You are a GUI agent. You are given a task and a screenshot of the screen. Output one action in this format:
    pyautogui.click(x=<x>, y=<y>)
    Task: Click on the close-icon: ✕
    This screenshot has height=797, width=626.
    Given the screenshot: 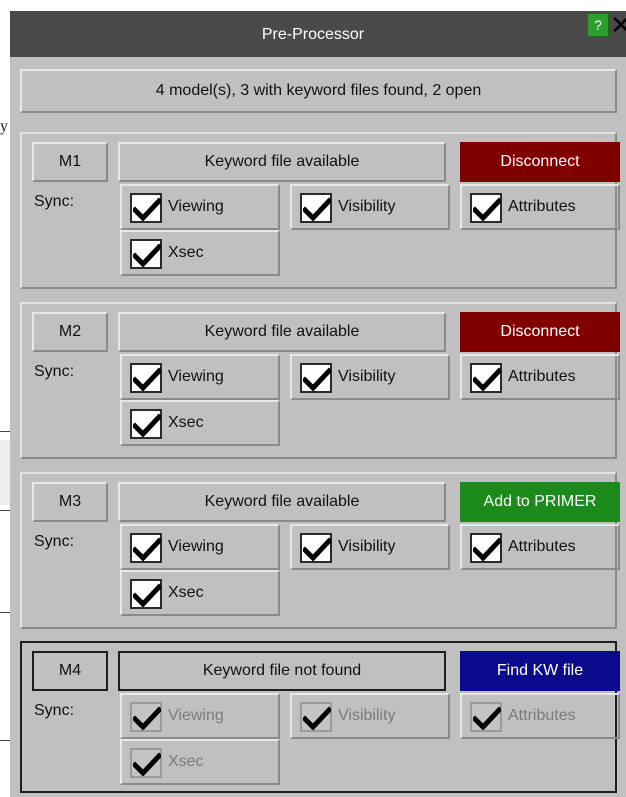 What is the action you would take?
    pyautogui.click(x=618, y=25)
    